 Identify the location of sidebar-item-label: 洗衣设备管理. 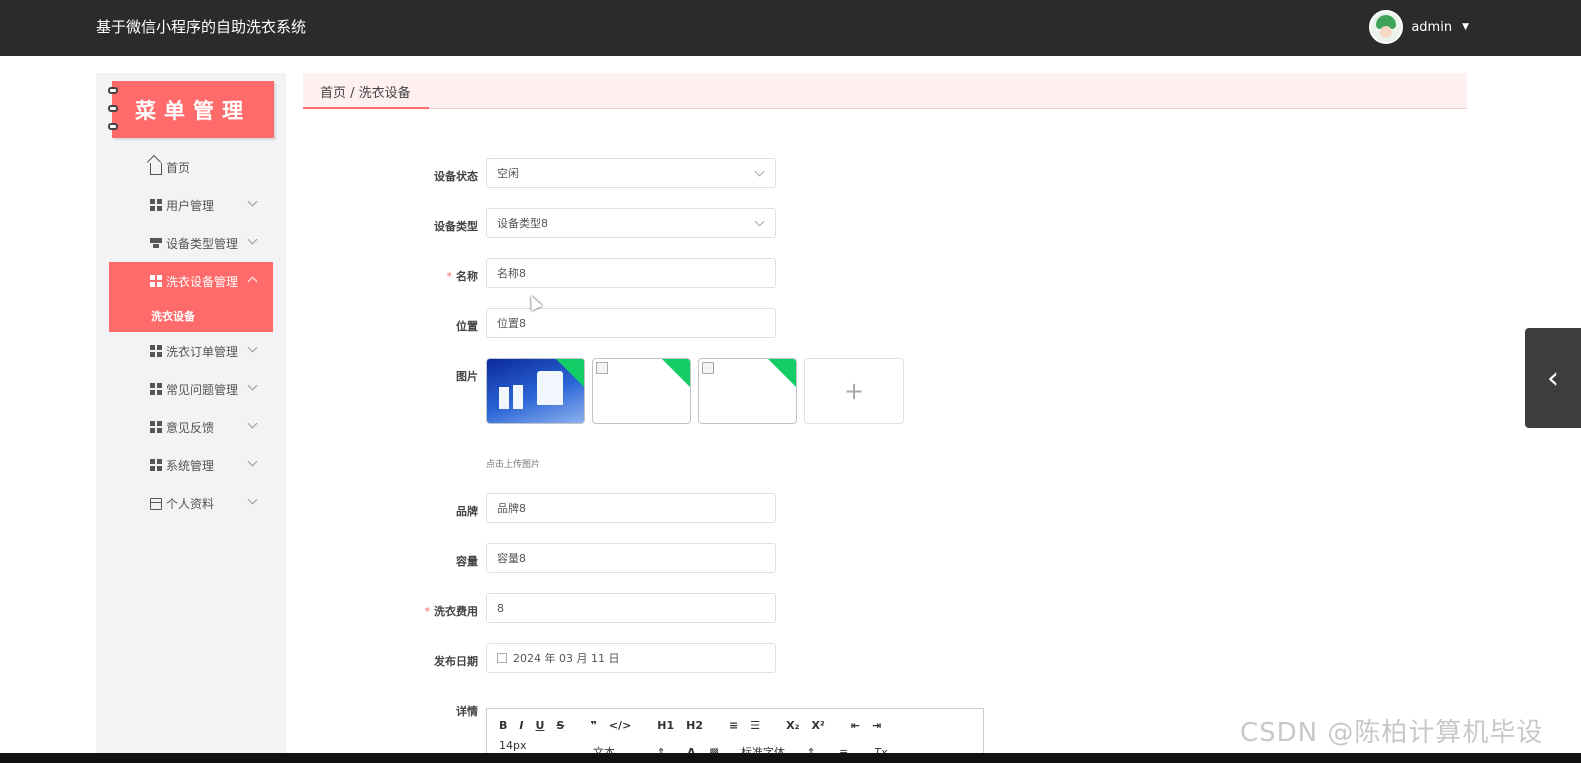
(202, 281).